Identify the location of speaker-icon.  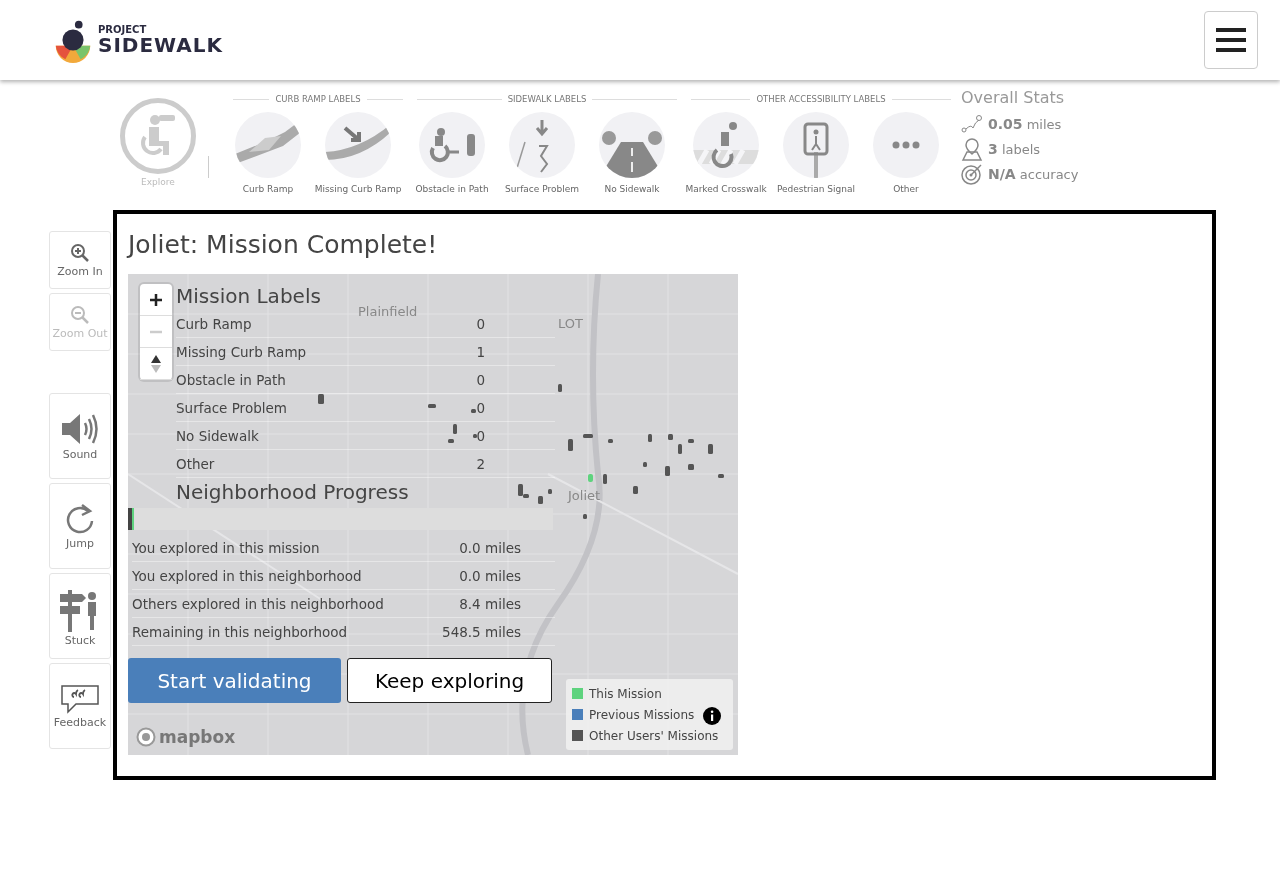
(80, 428).